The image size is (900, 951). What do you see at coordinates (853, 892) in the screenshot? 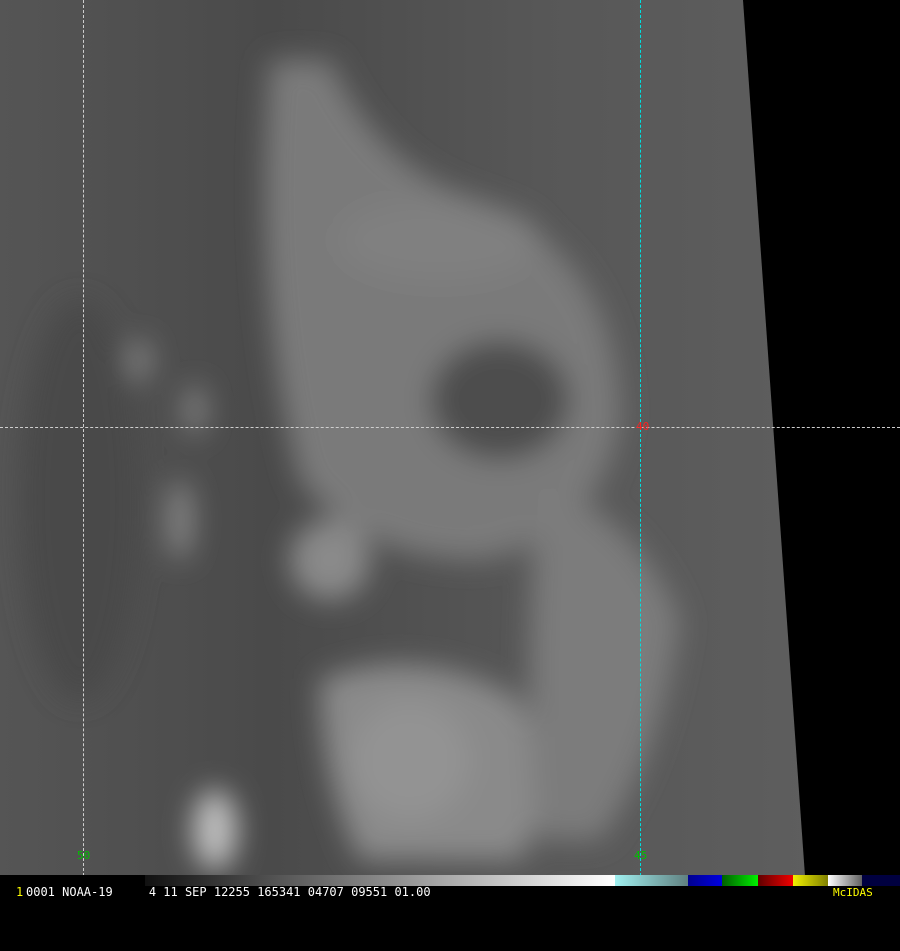
I see `mcidas-brand: McIDAS` at bounding box center [853, 892].